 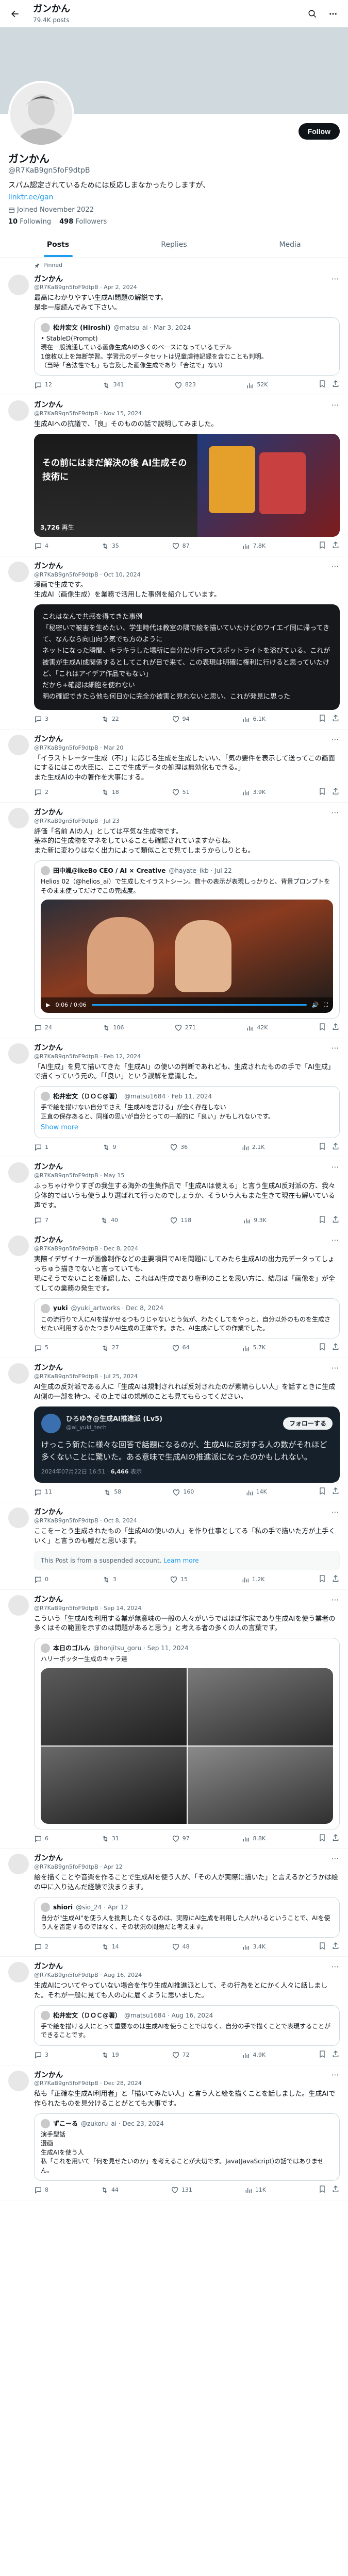 I want to click on show-more-link: Show more, so click(x=187, y=1127).